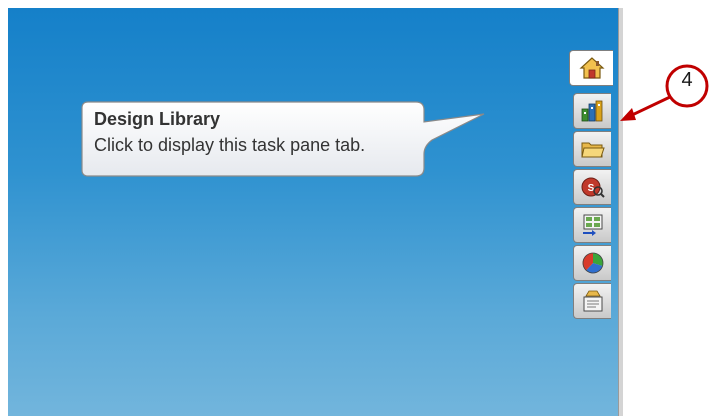  I want to click on step-annotation: 4, so click(661, 96).